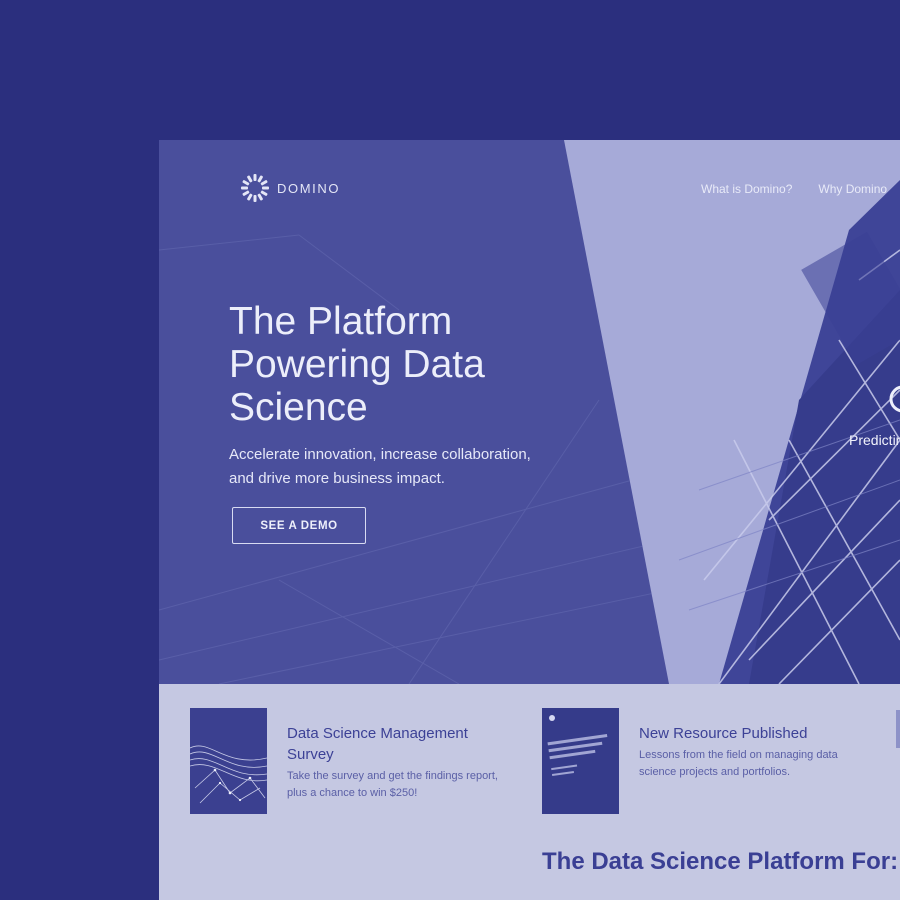 Image resolution: width=900 pixels, height=900 pixels. Describe the element at coordinates (387, 744) in the screenshot. I see `card-title: Data Science Management Survey` at that location.